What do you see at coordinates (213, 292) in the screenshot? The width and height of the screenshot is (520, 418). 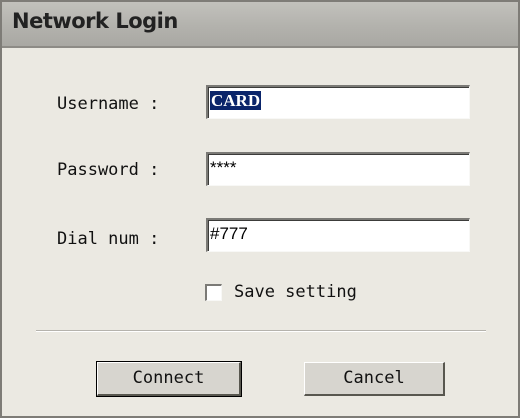 I see `save-setting-checkbox` at bounding box center [213, 292].